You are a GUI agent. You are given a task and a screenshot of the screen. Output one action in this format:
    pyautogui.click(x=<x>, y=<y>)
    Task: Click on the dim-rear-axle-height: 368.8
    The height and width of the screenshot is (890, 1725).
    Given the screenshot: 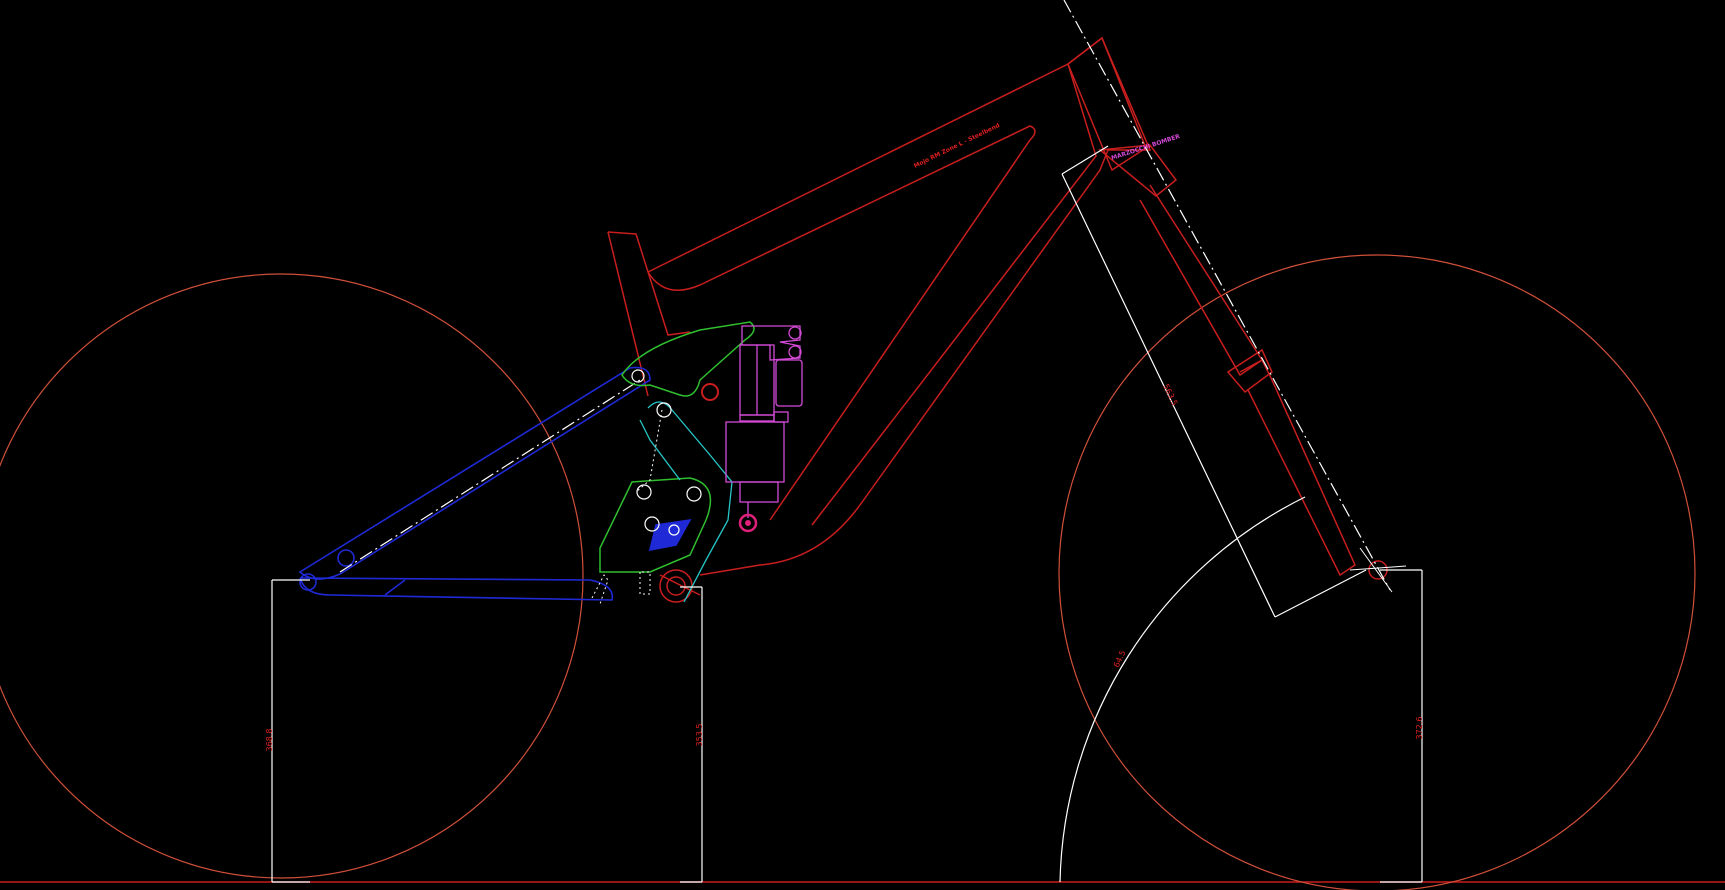 What is the action you would take?
    pyautogui.click(x=269, y=740)
    